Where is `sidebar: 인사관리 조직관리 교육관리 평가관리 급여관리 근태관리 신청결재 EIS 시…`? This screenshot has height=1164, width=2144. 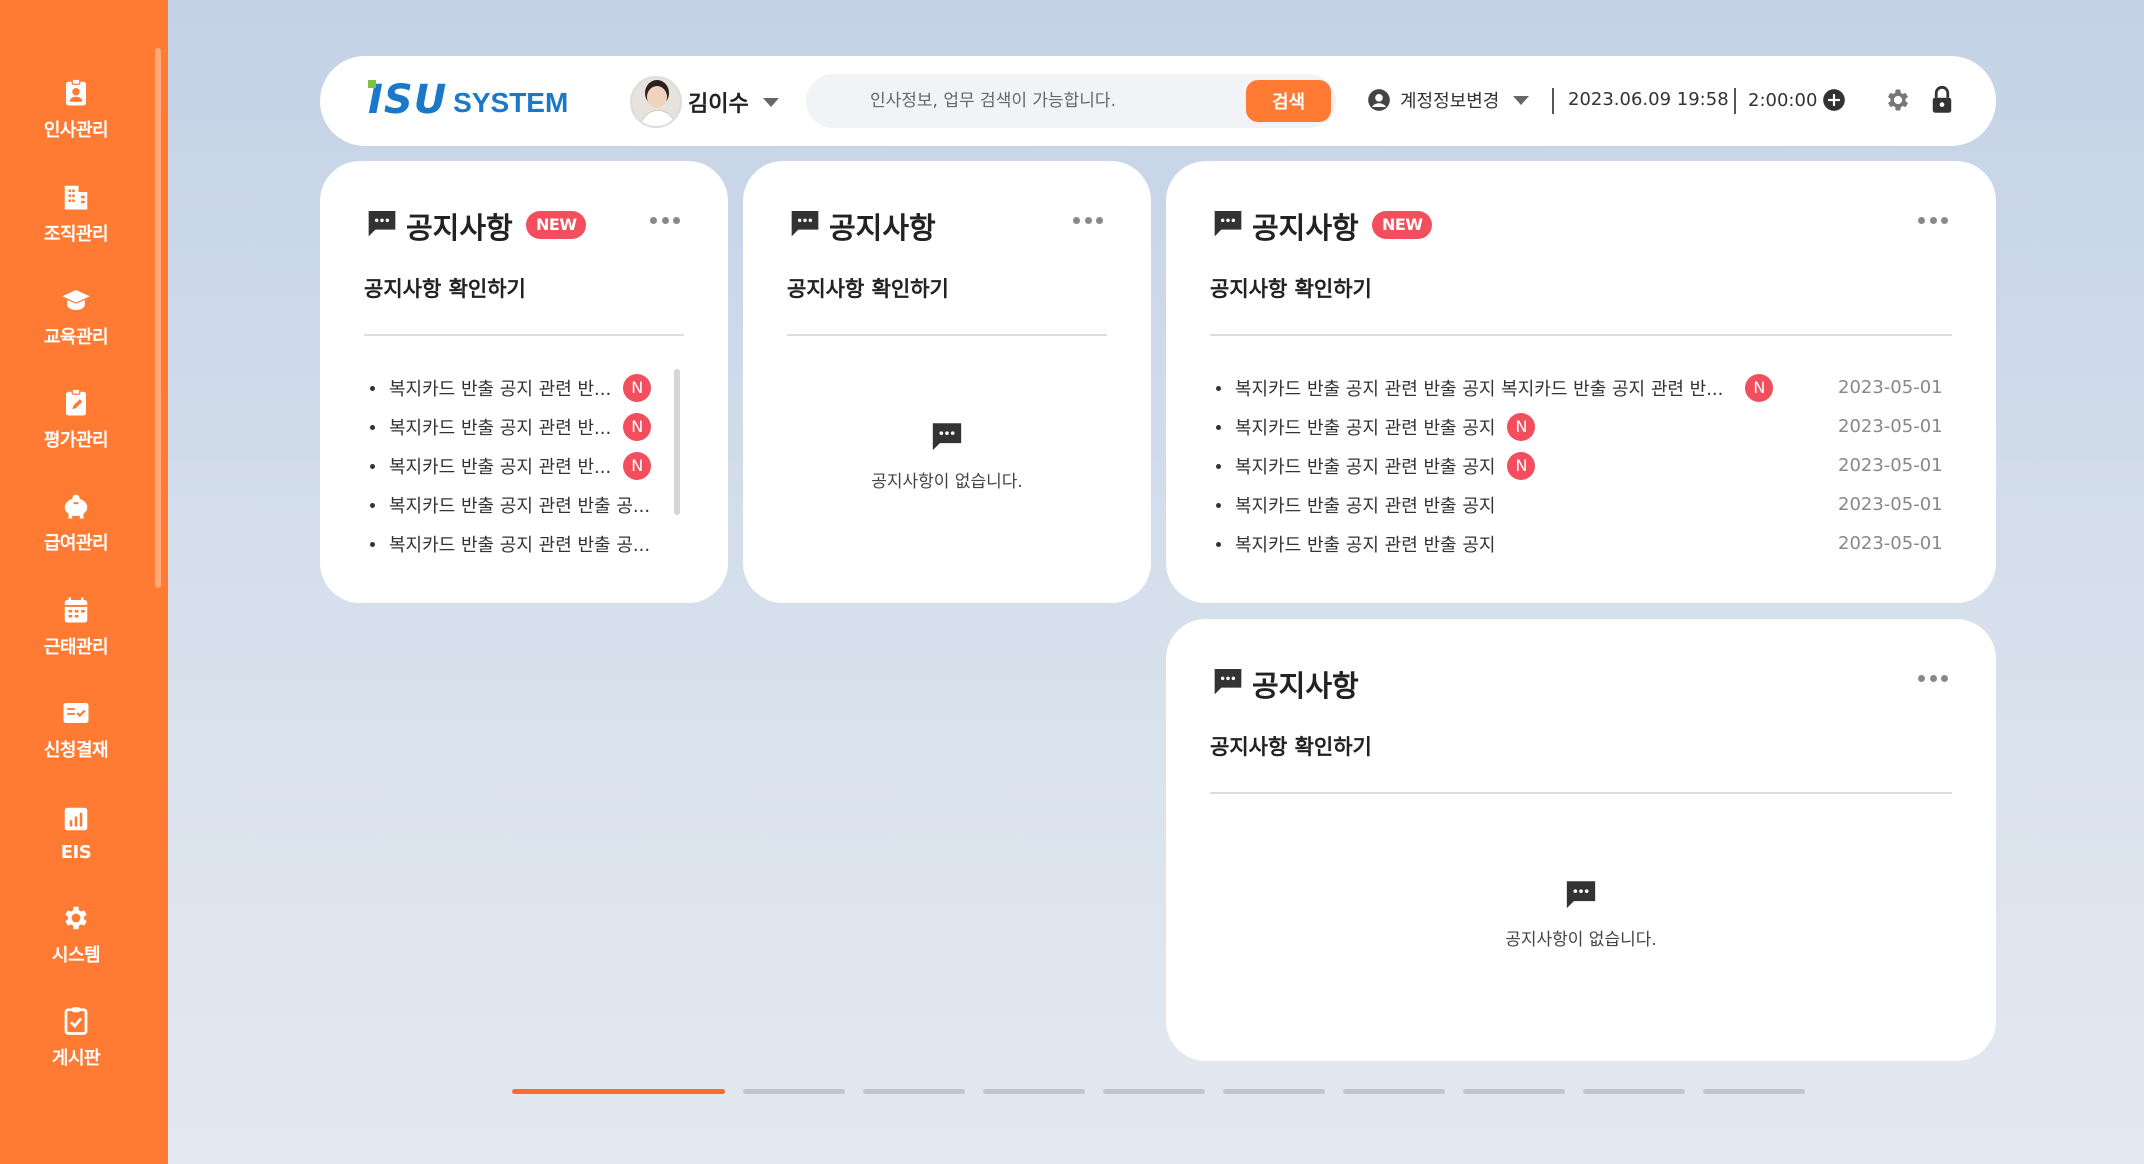 sidebar: 인사관리 조직관리 교육관리 평가관리 급여관리 근태관리 신청결재 EIS 시… is located at coordinates (84, 582).